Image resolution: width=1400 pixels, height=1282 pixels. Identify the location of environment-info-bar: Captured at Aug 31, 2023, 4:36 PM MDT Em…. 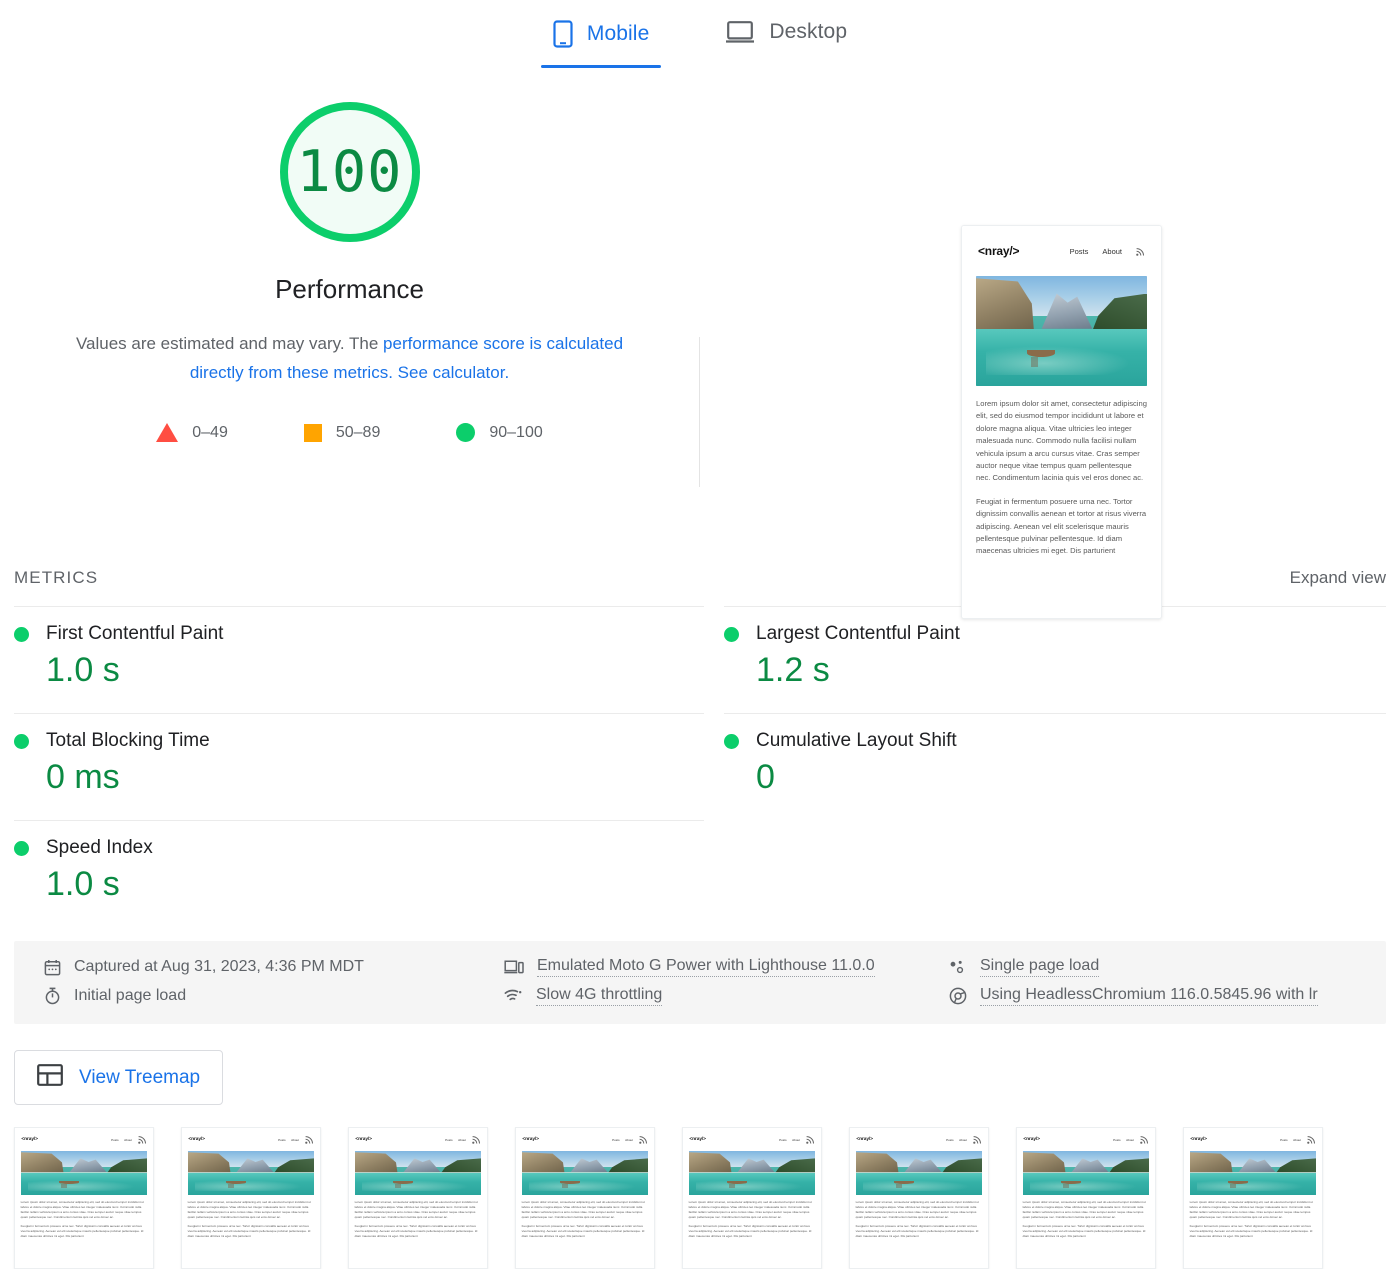
(700, 982).